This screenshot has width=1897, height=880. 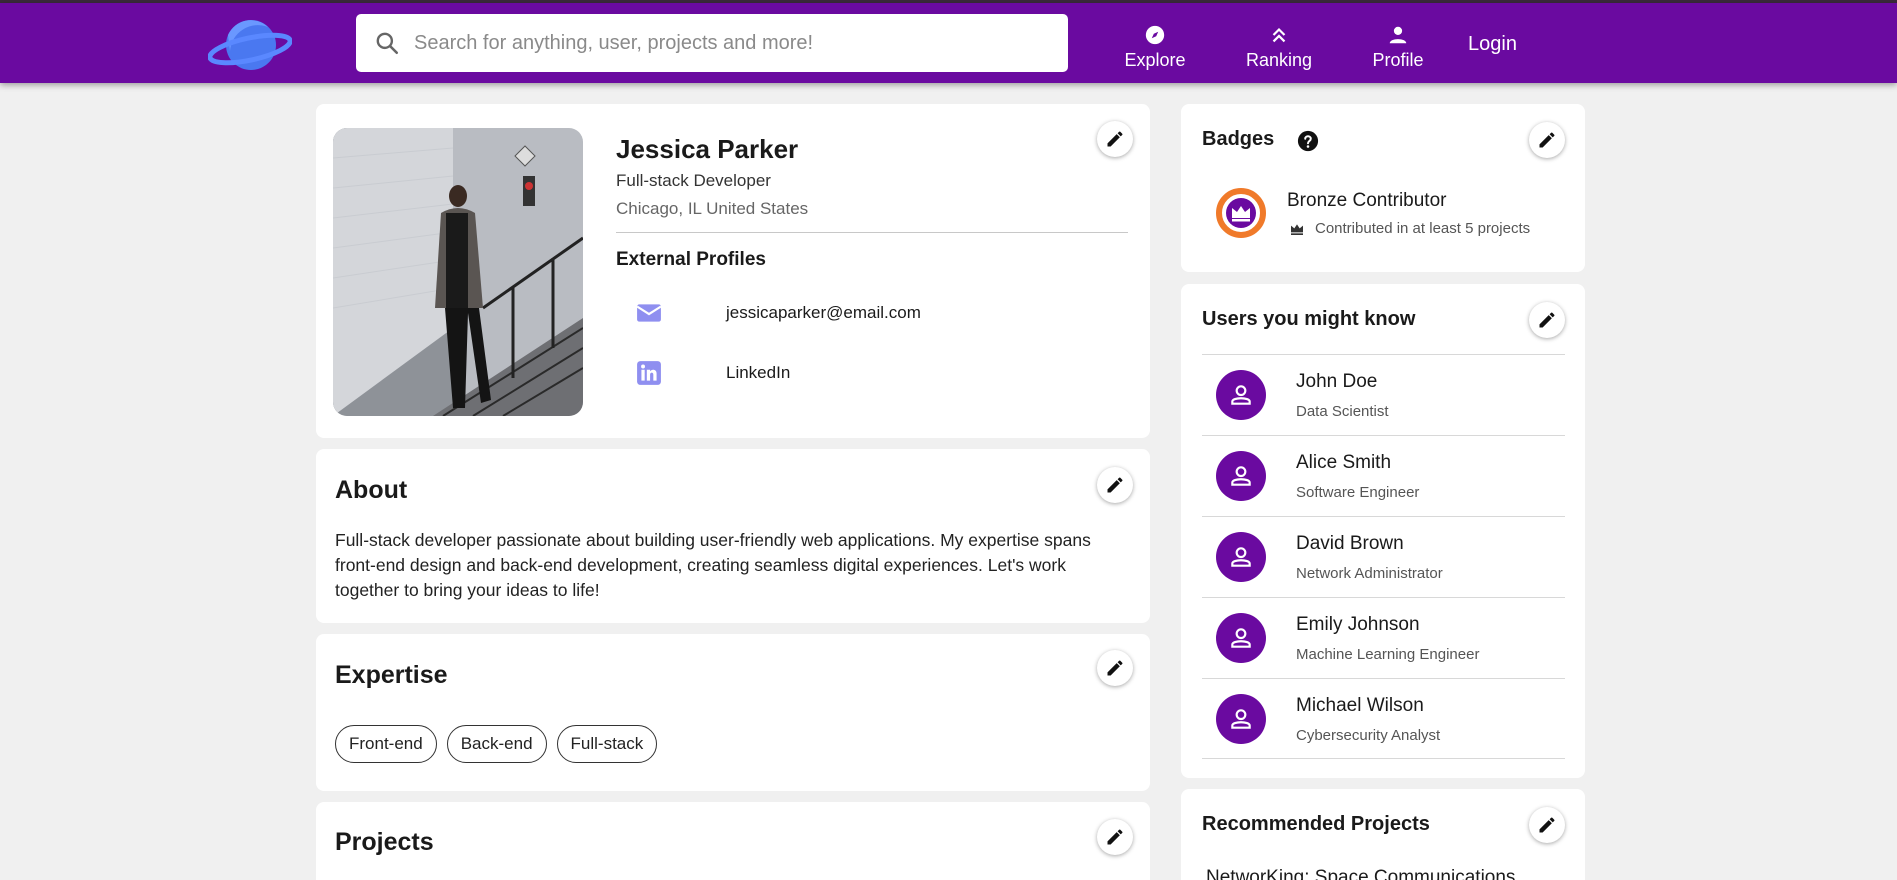 What do you see at coordinates (1297, 229) in the screenshot?
I see `crown-icon` at bounding box center [1297, 229].